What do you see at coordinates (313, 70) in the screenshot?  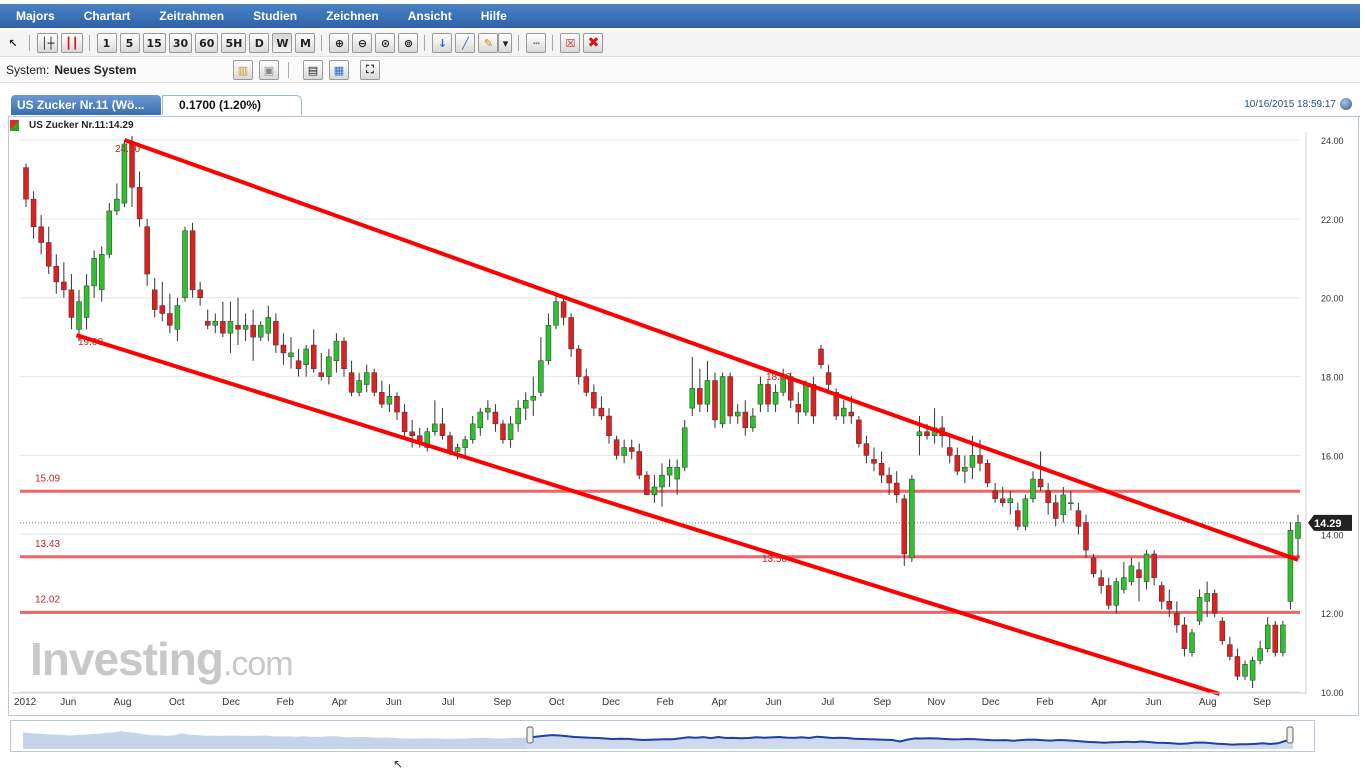 I see `print-icon: ▤` at bounding box center [313, 70].